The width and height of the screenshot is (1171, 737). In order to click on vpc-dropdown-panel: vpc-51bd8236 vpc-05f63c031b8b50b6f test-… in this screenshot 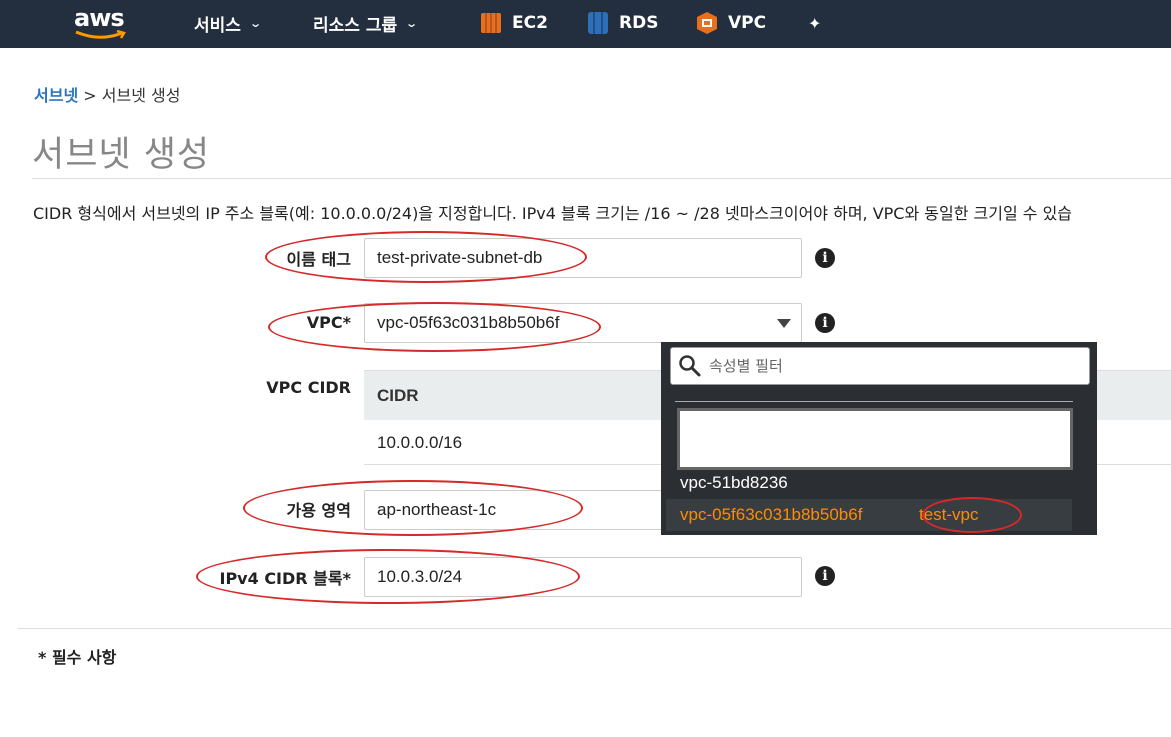, I will do `click(879, 438)`.